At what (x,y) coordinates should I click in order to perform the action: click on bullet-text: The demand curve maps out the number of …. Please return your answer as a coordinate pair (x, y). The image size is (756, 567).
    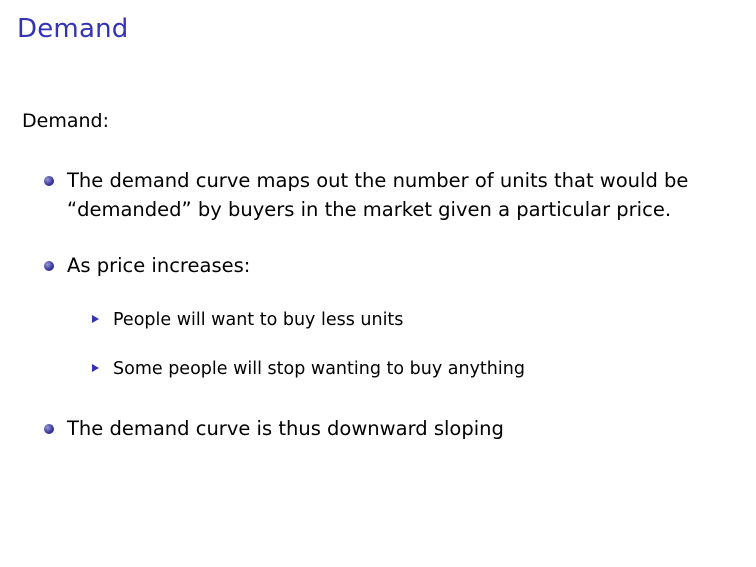
    Looking at the image, I should click on (407, 195).